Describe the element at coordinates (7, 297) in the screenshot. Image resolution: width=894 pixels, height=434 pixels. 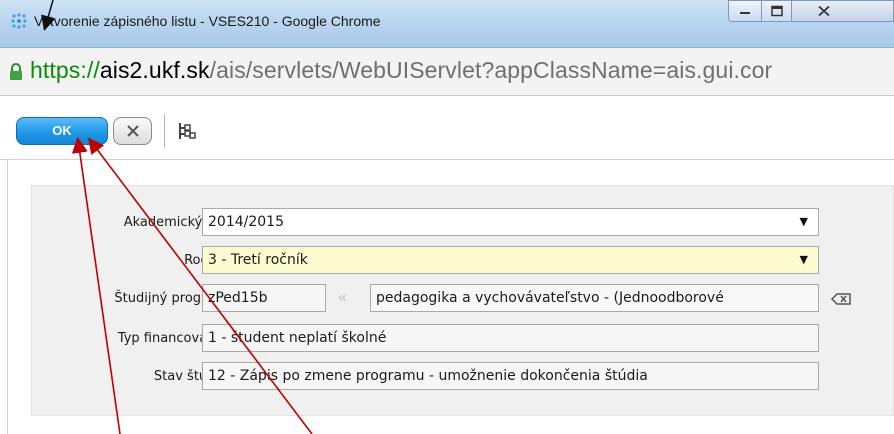
I see `left-divider` at that location.